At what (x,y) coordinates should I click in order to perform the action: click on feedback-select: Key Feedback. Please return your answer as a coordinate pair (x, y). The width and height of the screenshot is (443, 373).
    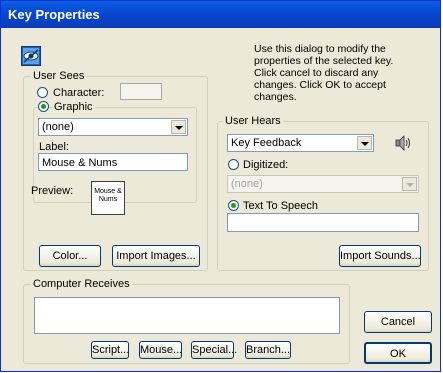
    Looking at the image, I should click on (300, 143).